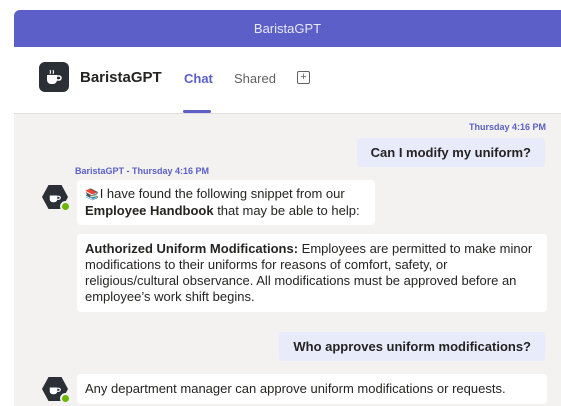  What do you see at coordinates (149, 210) in the screenshot?
I see `handbook-name: Employee Handbook` at bounding box center [149, 210].